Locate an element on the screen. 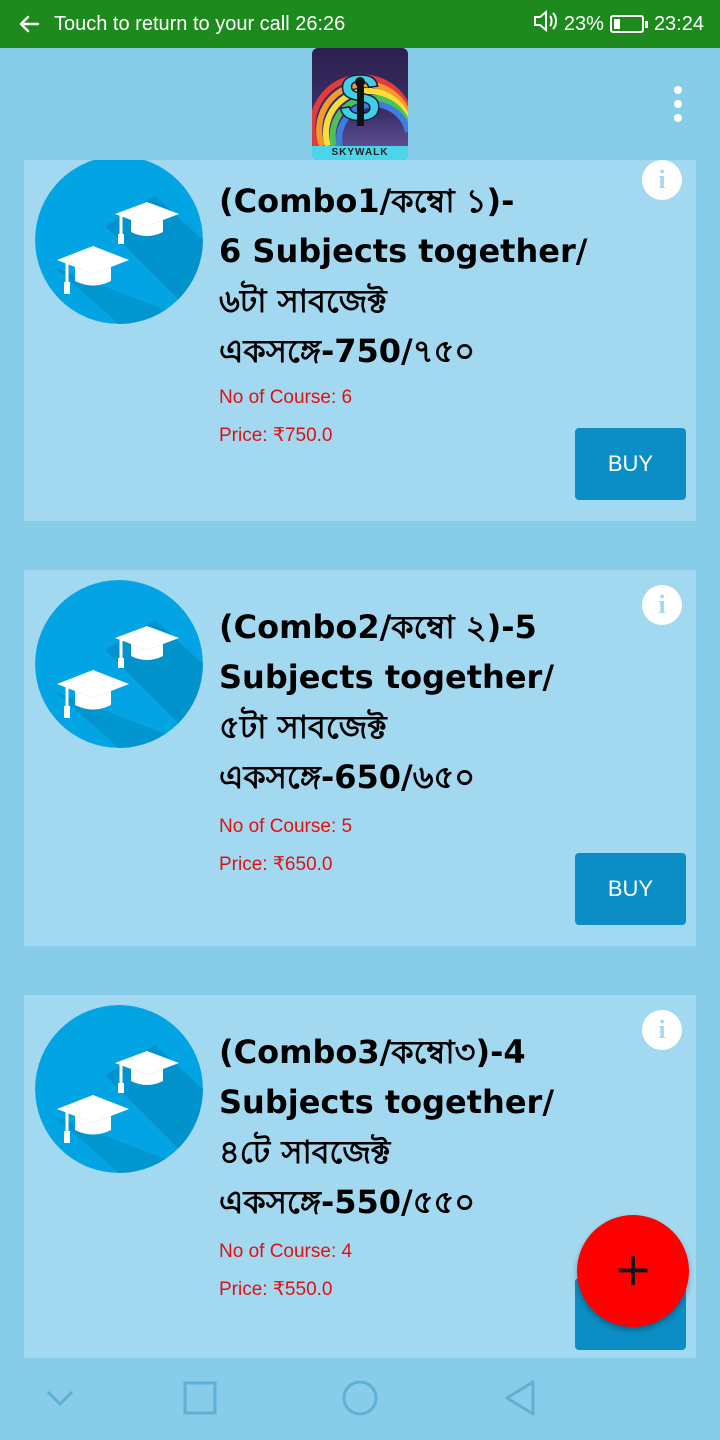 The height and width of the screenshot is (1440, 720). overflow-menu-icon is located at coordinates (678, 104).